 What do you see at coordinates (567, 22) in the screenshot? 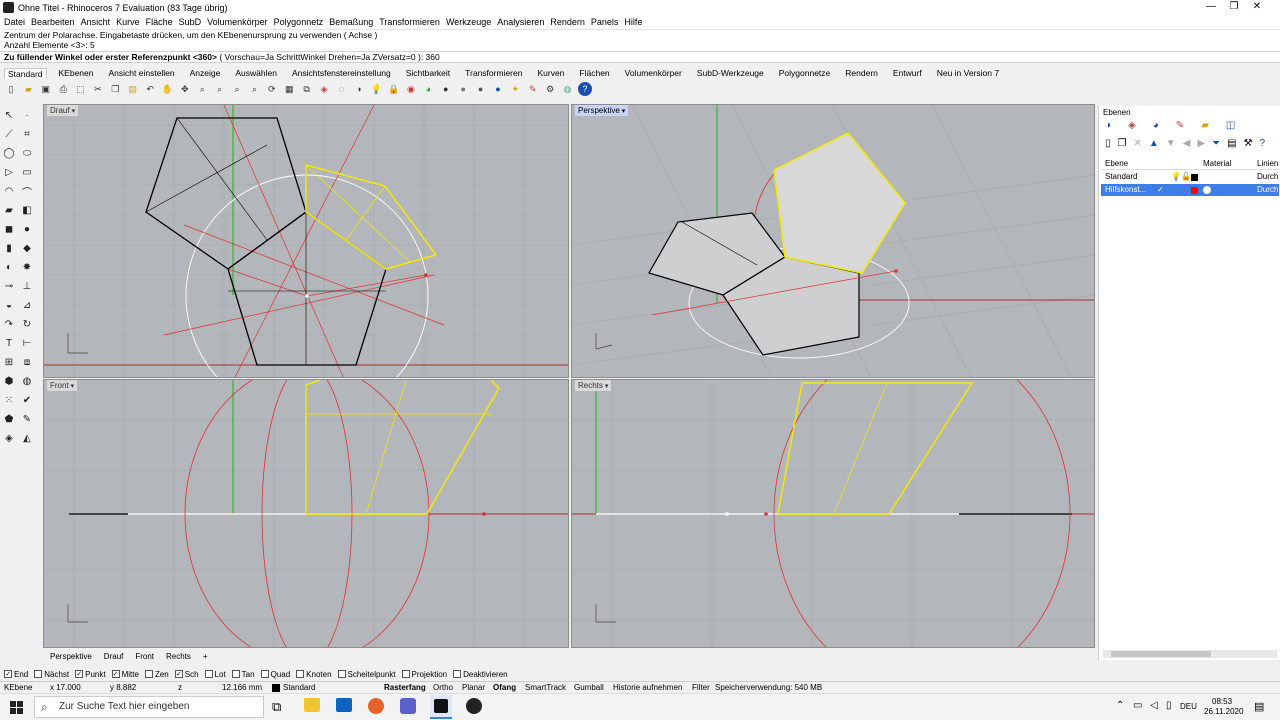
I see `menu-rendern: Rendern` at bounding box center [567, 22].